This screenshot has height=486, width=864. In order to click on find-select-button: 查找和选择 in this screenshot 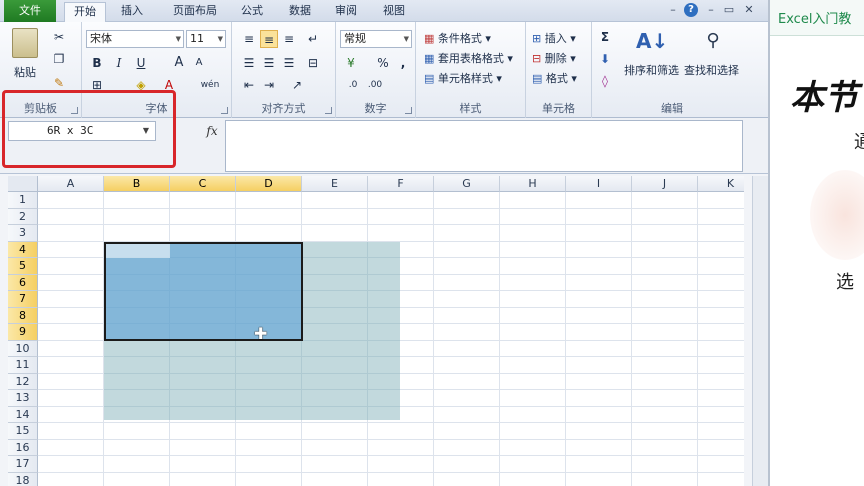, I will do `click(711, 70)`.